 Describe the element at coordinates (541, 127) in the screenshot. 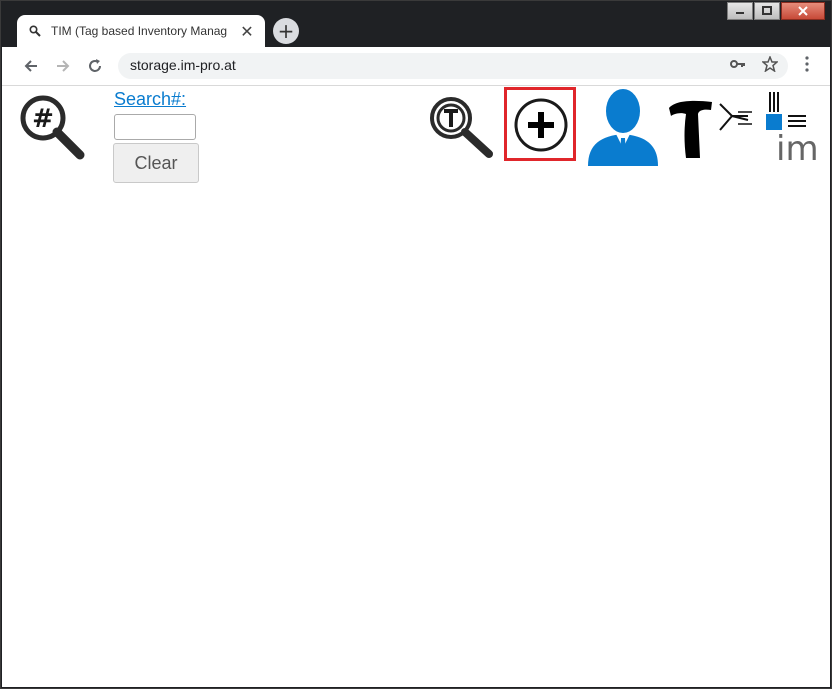

I see `add-item-icon` at that location.